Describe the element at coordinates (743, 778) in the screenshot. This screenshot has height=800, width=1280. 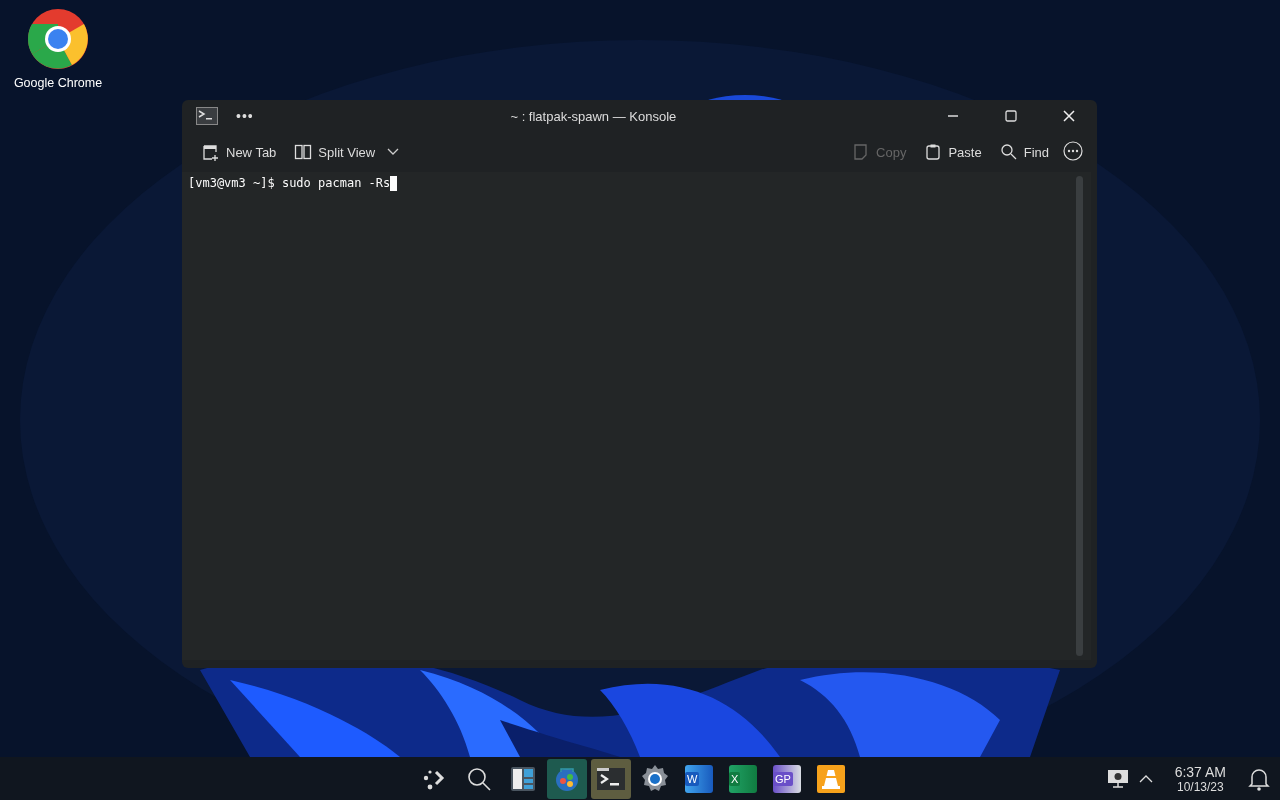
I see `taskbar-app-button: X` at that location.